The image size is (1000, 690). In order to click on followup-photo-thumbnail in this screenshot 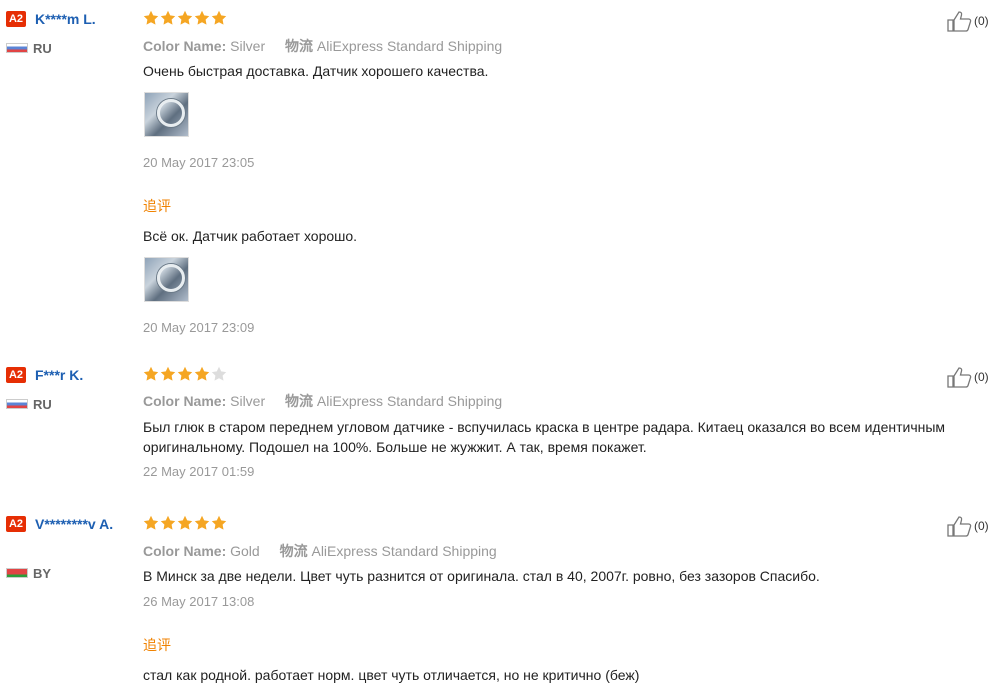, I will do `click(166, 279)`.